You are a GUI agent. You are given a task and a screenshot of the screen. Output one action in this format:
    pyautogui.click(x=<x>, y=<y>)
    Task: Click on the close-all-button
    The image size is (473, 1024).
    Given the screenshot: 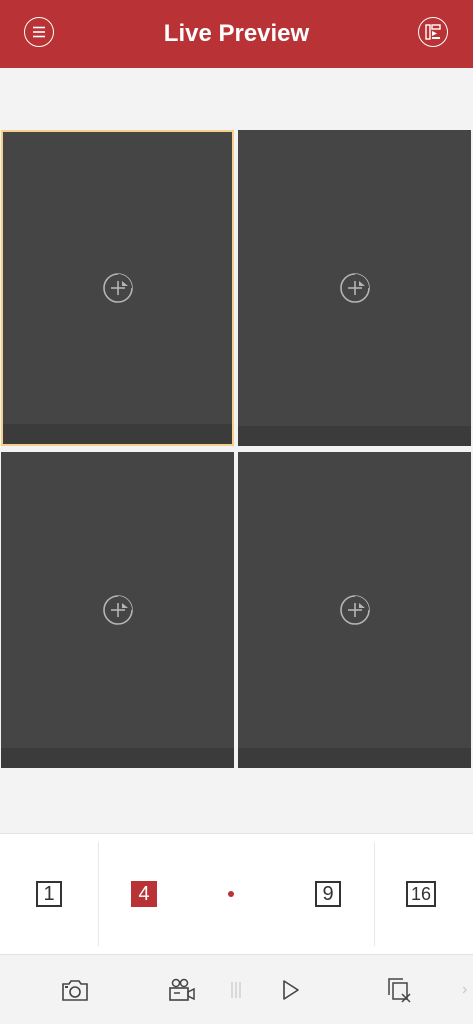 What is the action you would take?
    pyautogui.click(x=399, y=990)
    